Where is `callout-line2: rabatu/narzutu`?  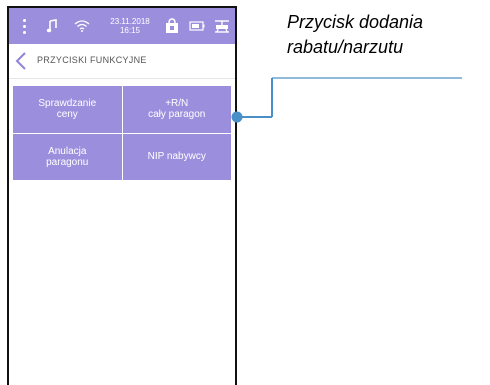
callout-line2: rabatu/narzutu is located at coordinates (345, 47).